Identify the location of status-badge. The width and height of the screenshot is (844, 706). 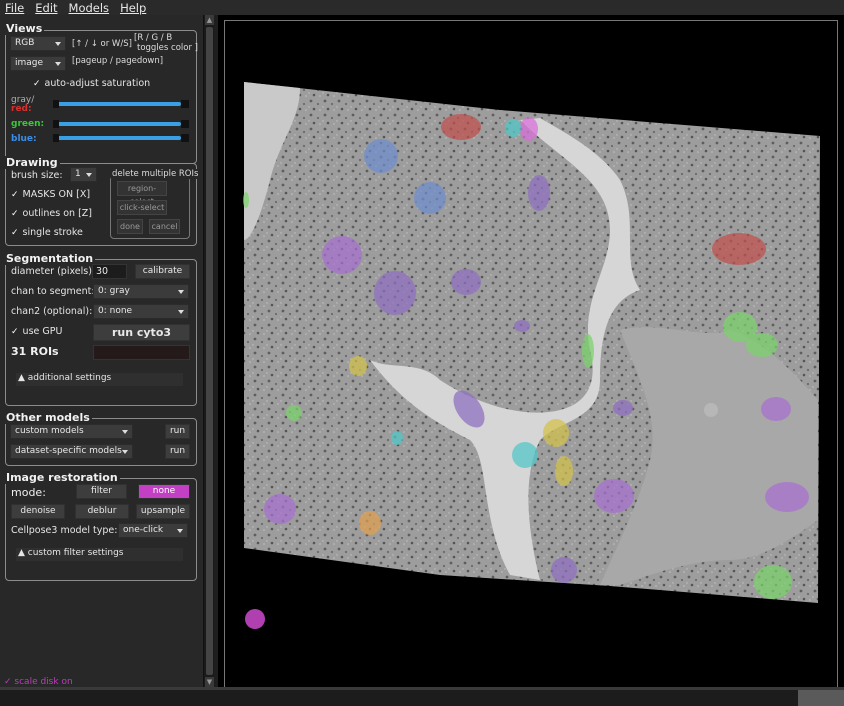
(821, 698).